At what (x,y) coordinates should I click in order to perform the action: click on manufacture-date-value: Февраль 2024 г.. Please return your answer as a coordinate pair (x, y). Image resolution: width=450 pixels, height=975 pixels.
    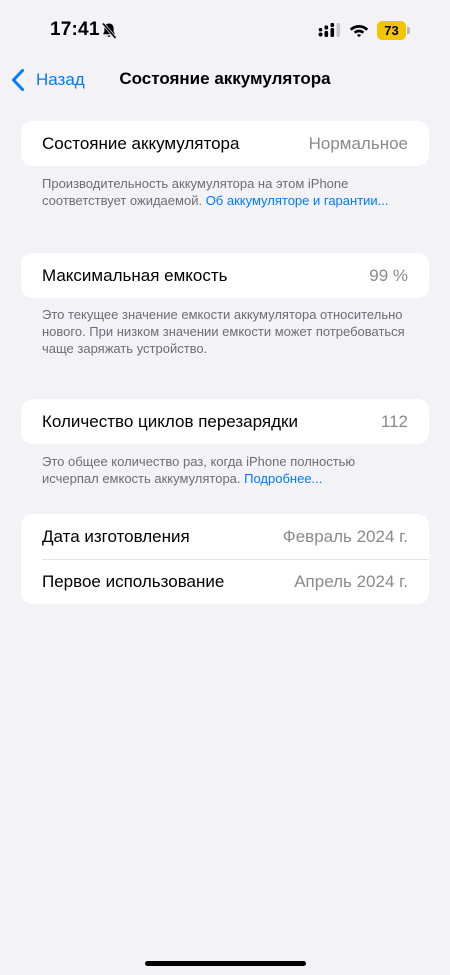
    Looking at the image, I should click on (345, 536).